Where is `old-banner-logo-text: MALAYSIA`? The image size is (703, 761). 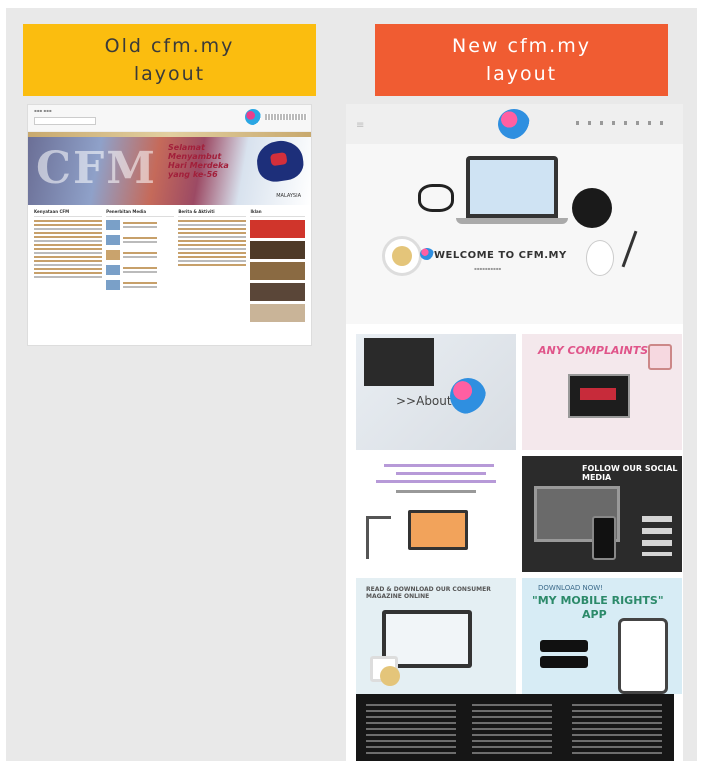 old-banner-logo-text: MALAYSIA is located at coordinates (288, 196).